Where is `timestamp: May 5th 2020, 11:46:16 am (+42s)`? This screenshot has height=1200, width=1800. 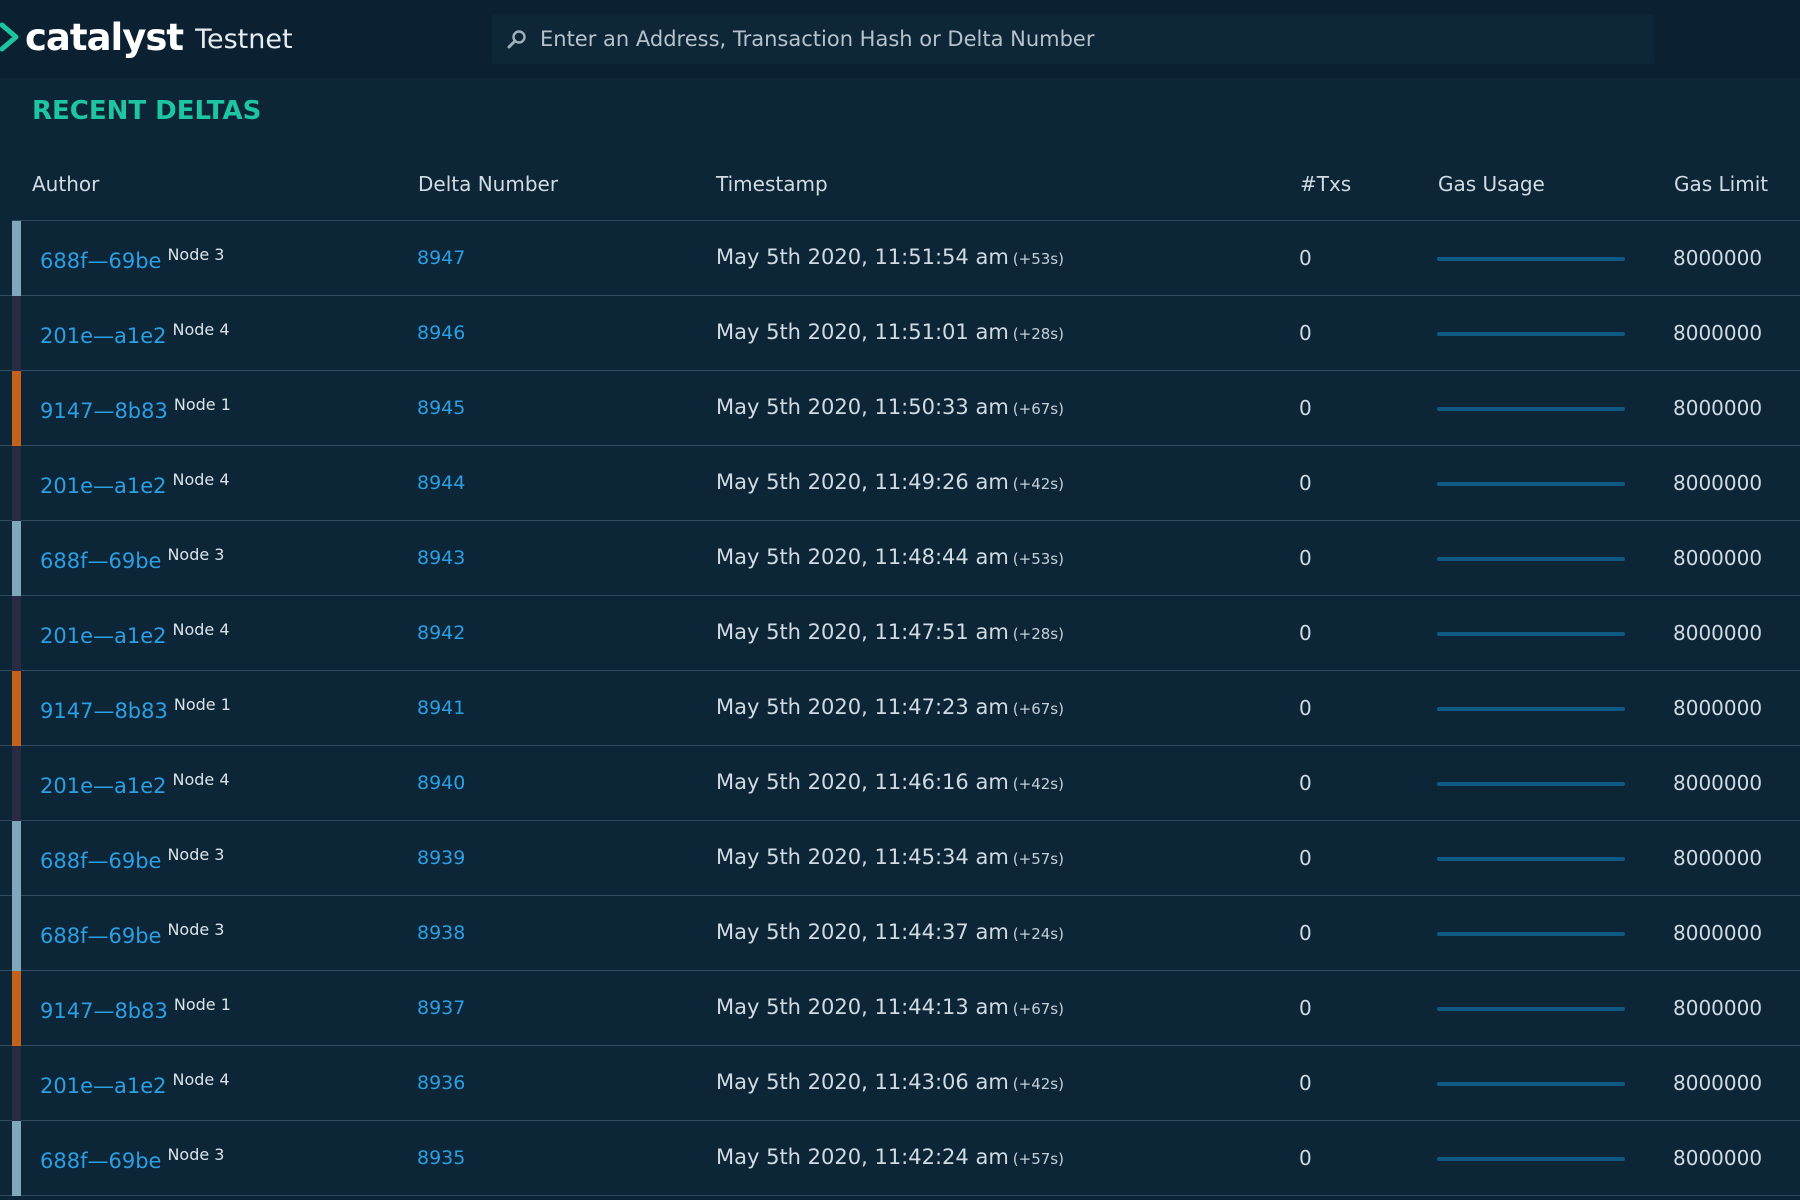
timestamp: May 5th 2020, 11:46:16 am (+42s) is located at coordinates (890, 782).